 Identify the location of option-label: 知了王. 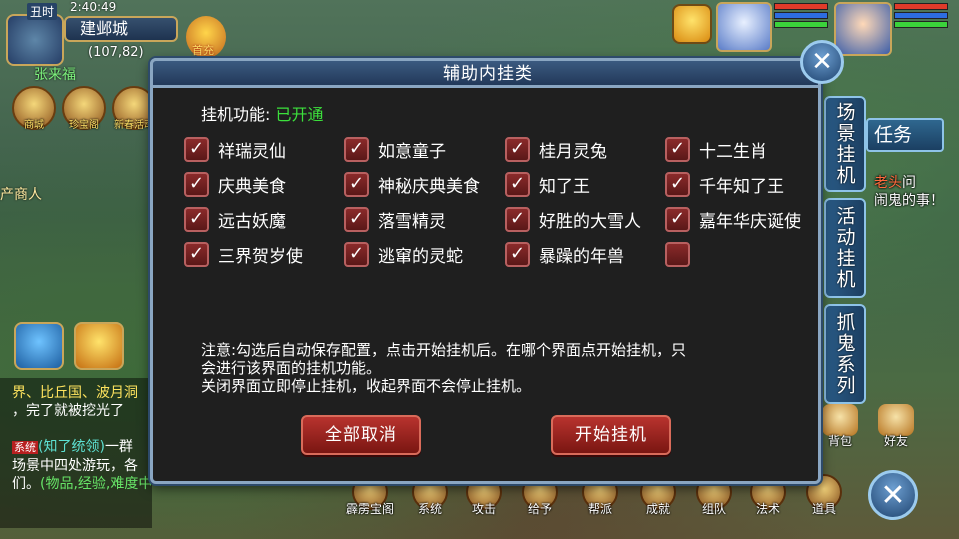
(564, 186).